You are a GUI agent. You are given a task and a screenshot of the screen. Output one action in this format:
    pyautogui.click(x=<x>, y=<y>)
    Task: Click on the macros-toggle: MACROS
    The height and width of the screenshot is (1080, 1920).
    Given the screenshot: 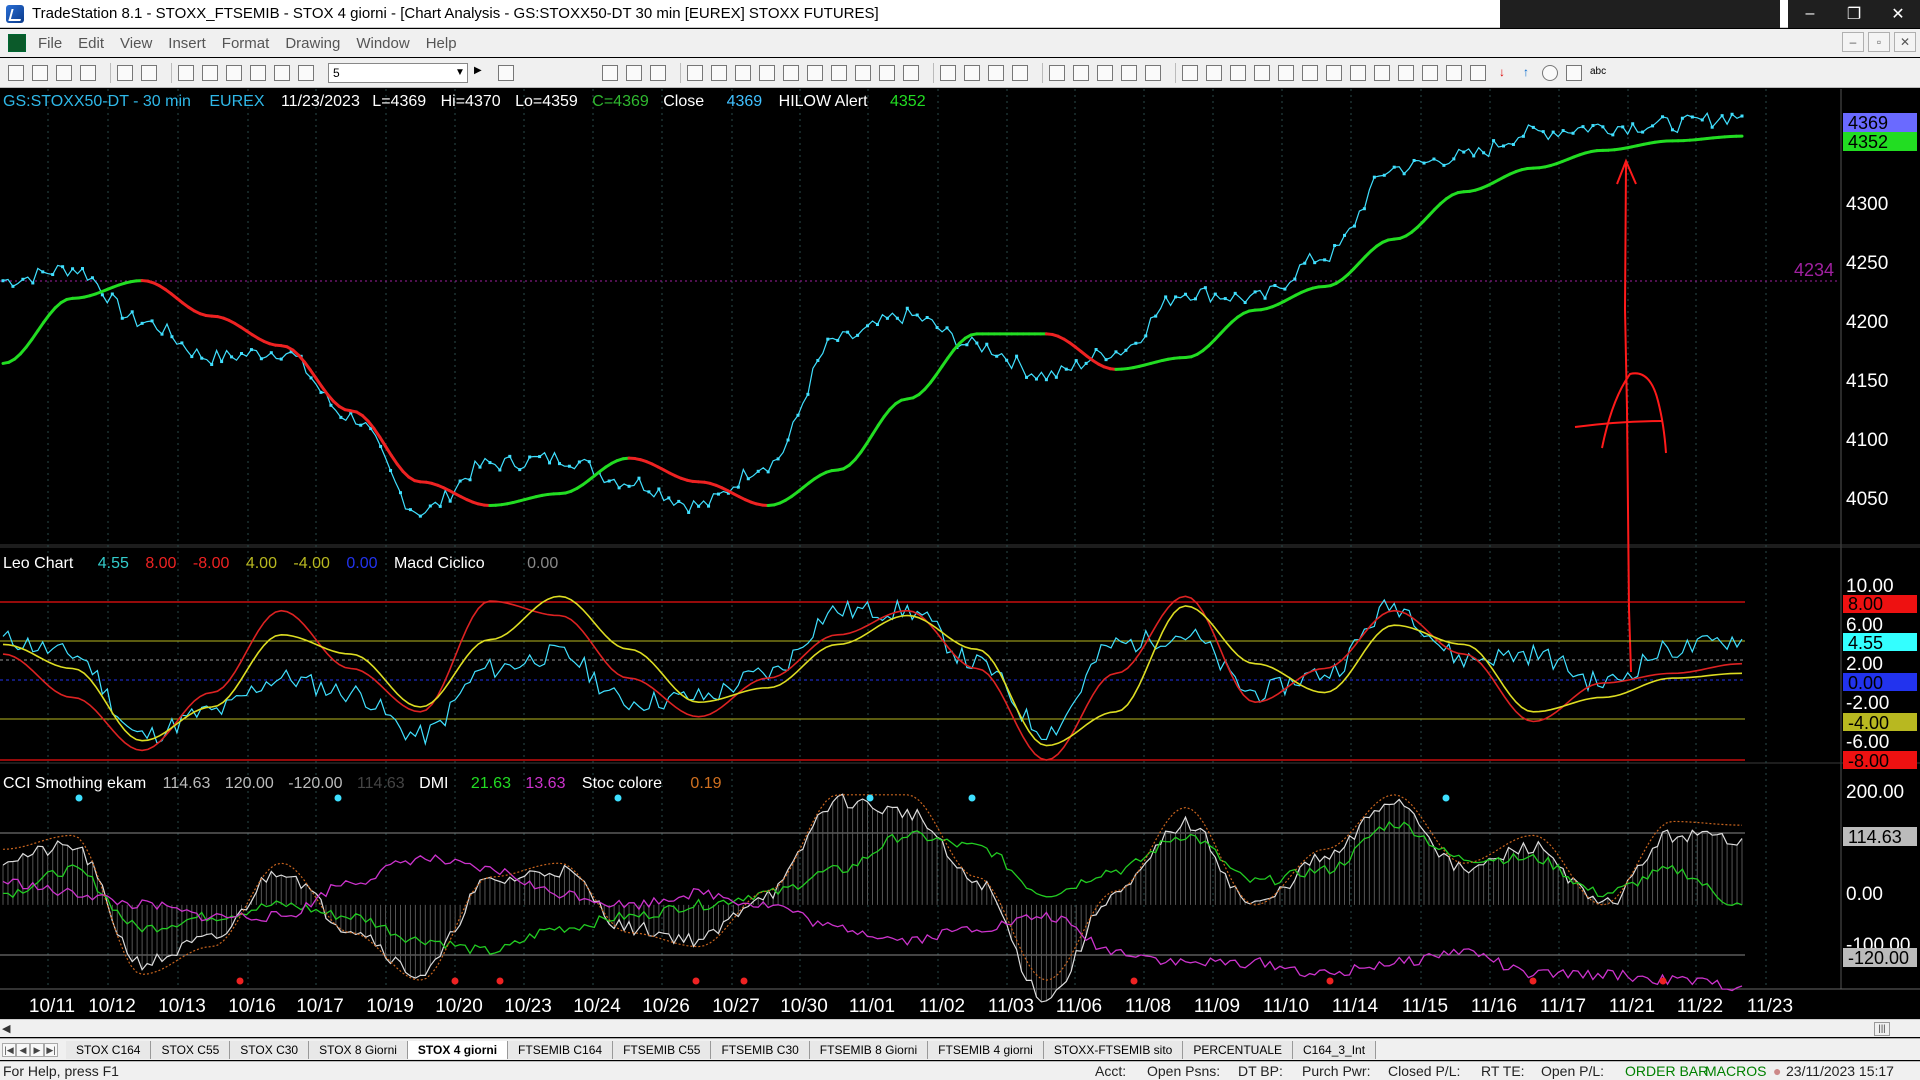 What is the action you would take?
    pyautogui.click(x=1735, y=1071)
    